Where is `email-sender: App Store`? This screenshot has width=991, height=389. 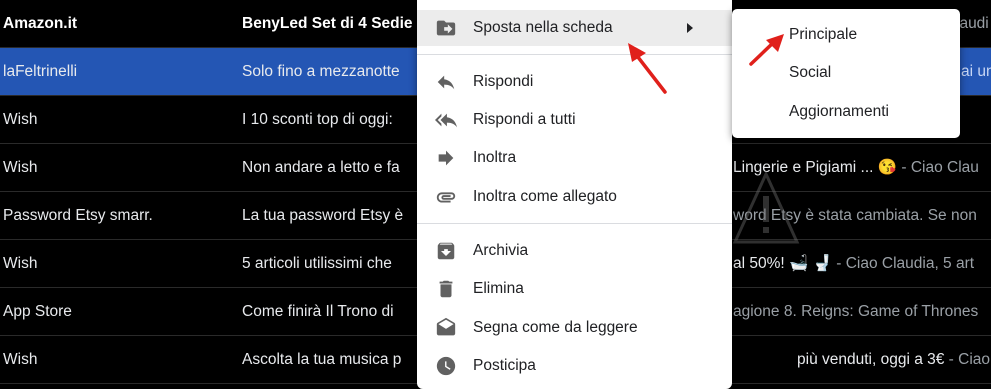 email-sender: App Store is located at coordinates (37, 311).